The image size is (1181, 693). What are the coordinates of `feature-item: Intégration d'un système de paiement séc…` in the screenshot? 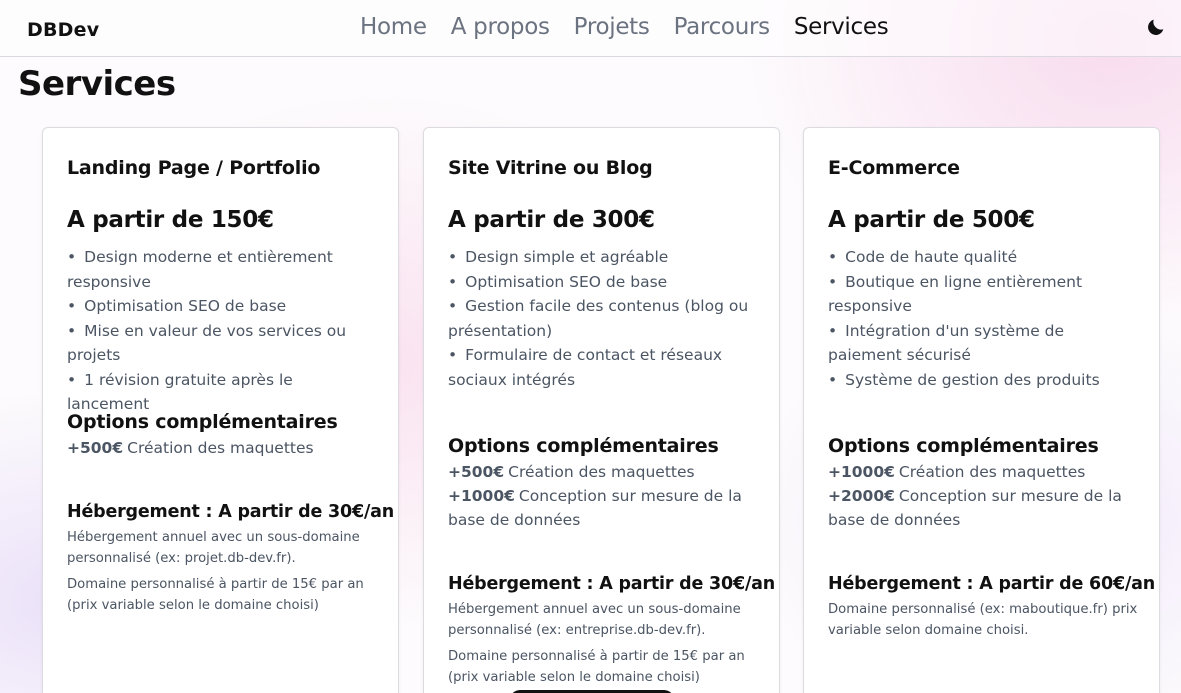 It's located at (983, 343).